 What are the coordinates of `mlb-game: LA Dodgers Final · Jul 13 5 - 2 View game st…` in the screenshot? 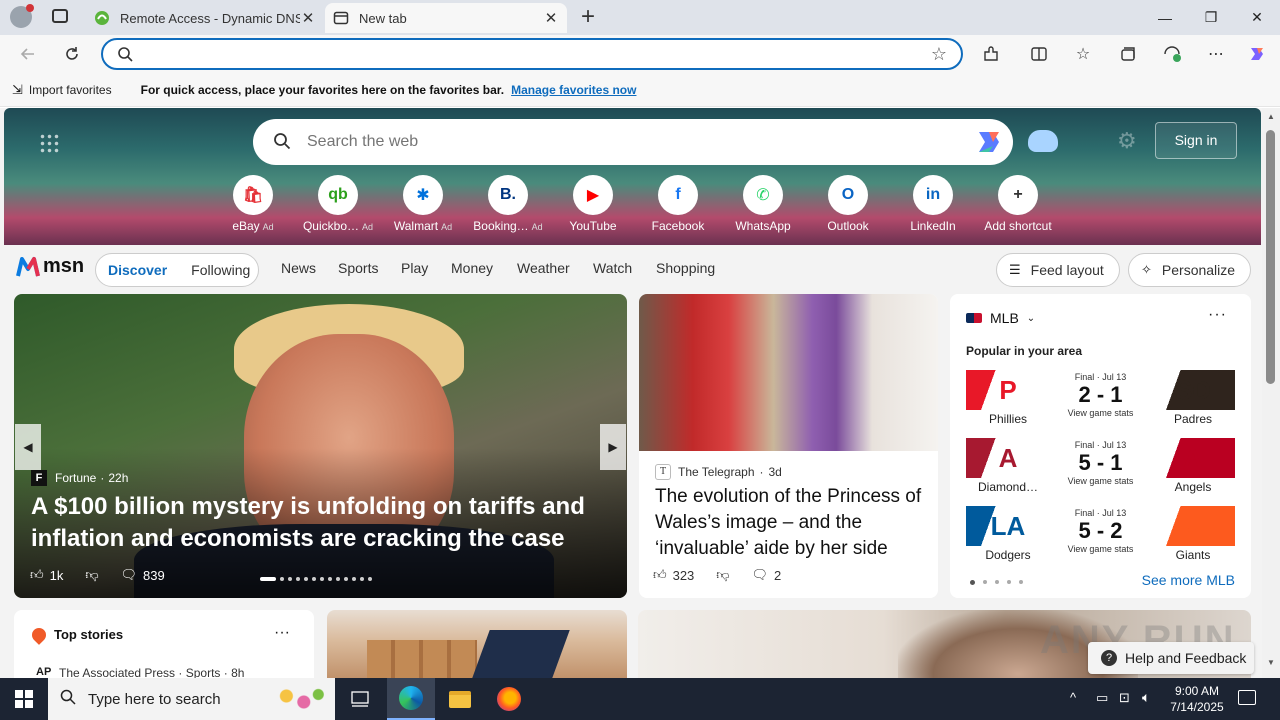 It's located at (1100, 536).